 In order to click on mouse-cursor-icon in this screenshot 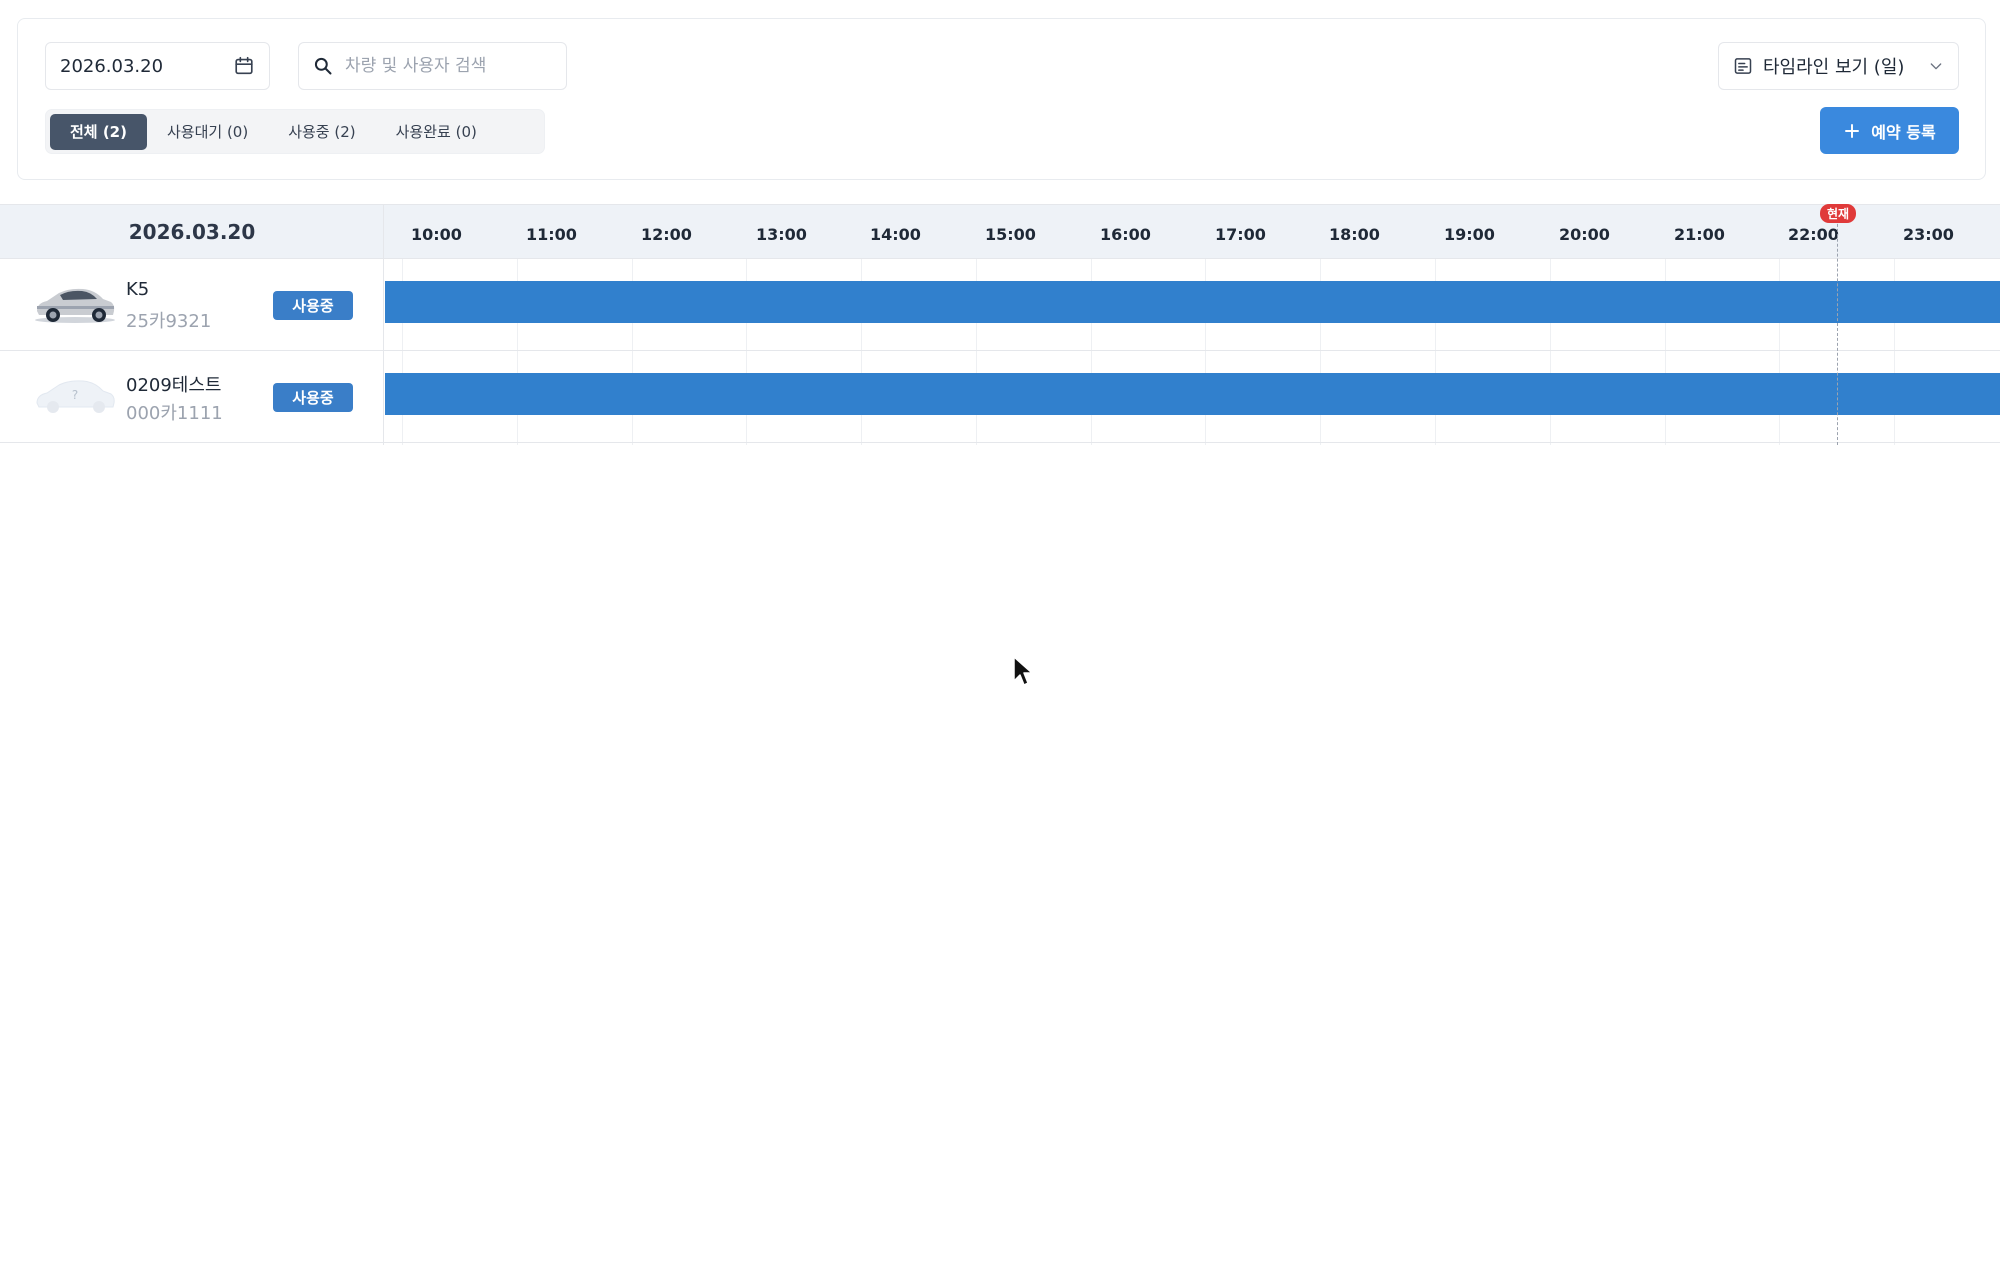, I will do `click(1023, 671)`.